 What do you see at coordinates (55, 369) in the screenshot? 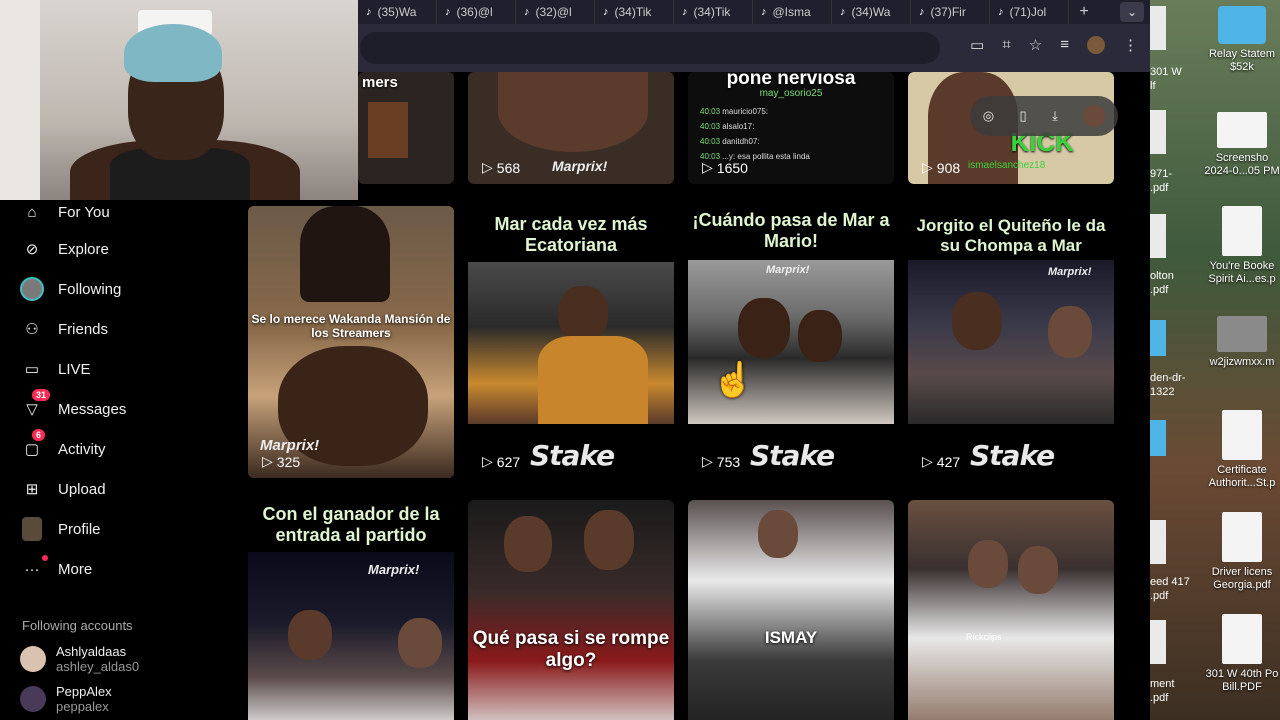
I see `sidebar-item-live: ▭ LIVE` at bounding box center [55, 369].